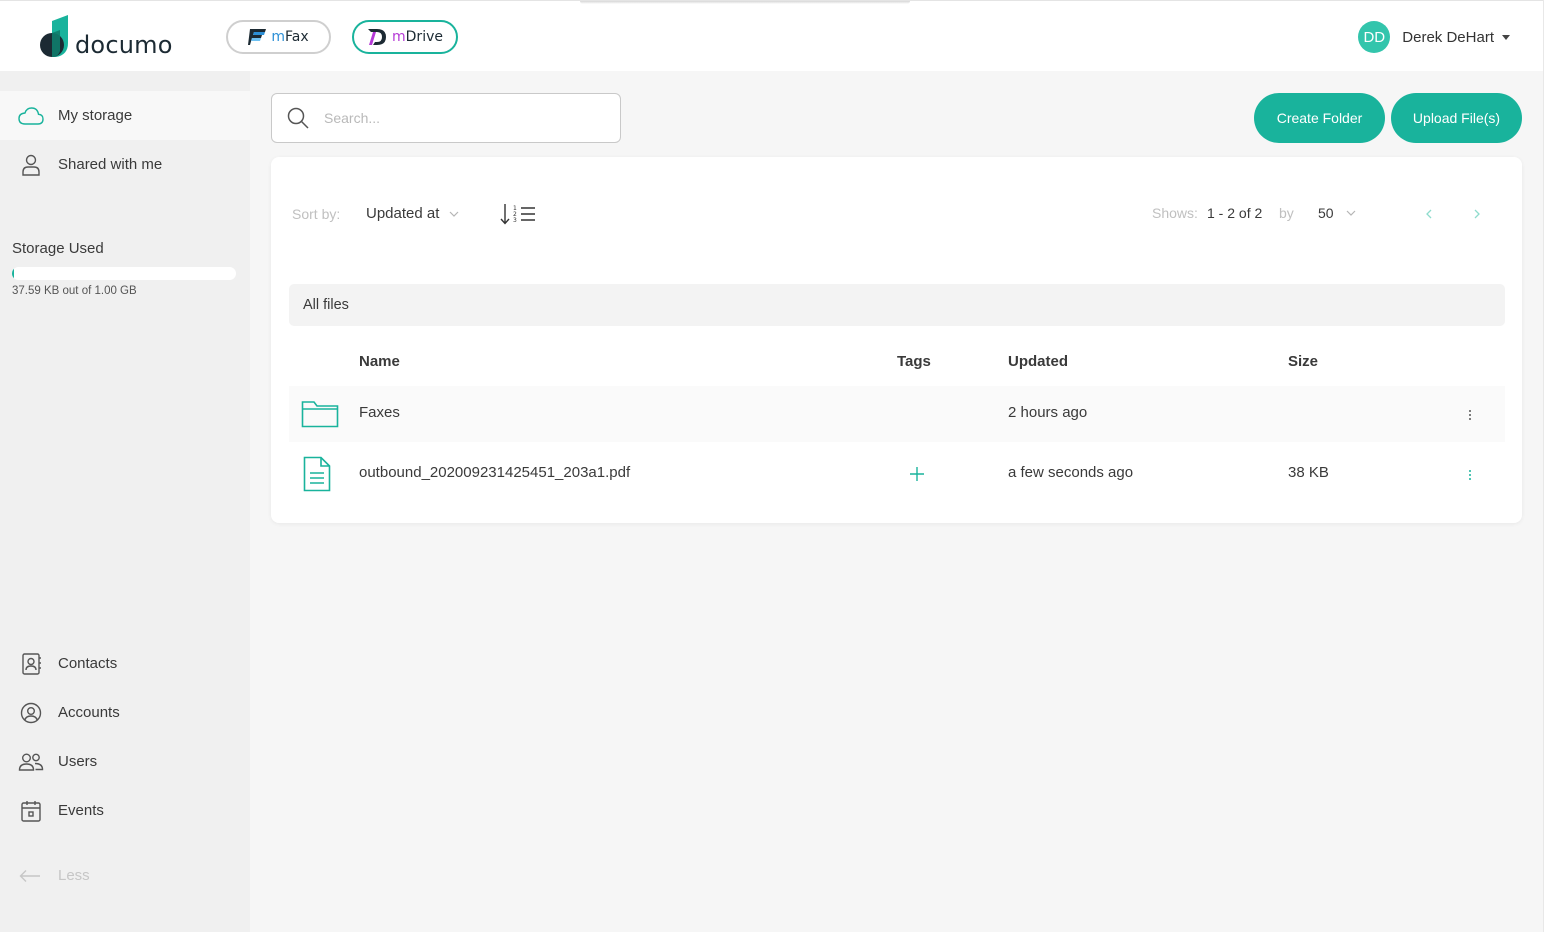 The height and width of the screenshot is (932, 1549). I want to click on column-header-tags: Tags, so click(914, 361).